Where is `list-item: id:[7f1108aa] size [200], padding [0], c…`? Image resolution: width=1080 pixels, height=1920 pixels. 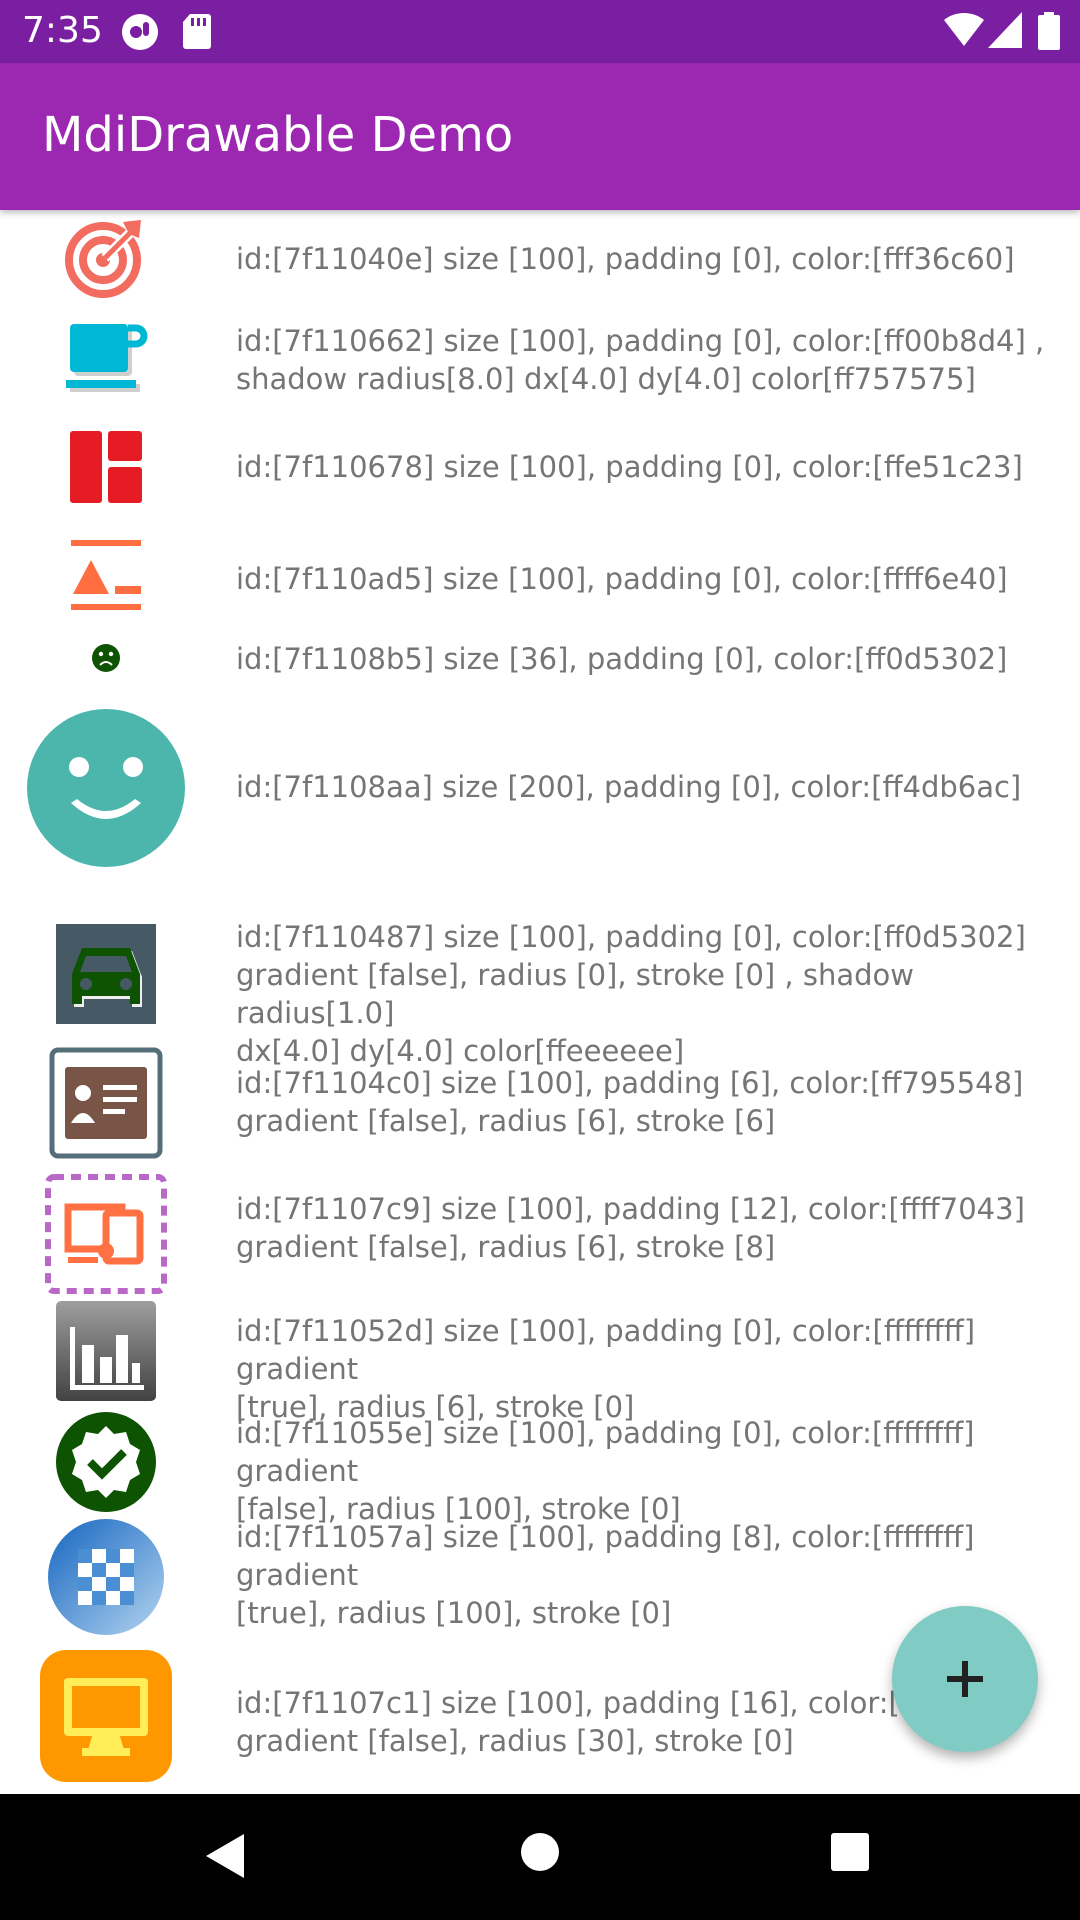 list-item: id:[7f1108aa] size [200], padding [0], c… is located at coordinates (540, 788).